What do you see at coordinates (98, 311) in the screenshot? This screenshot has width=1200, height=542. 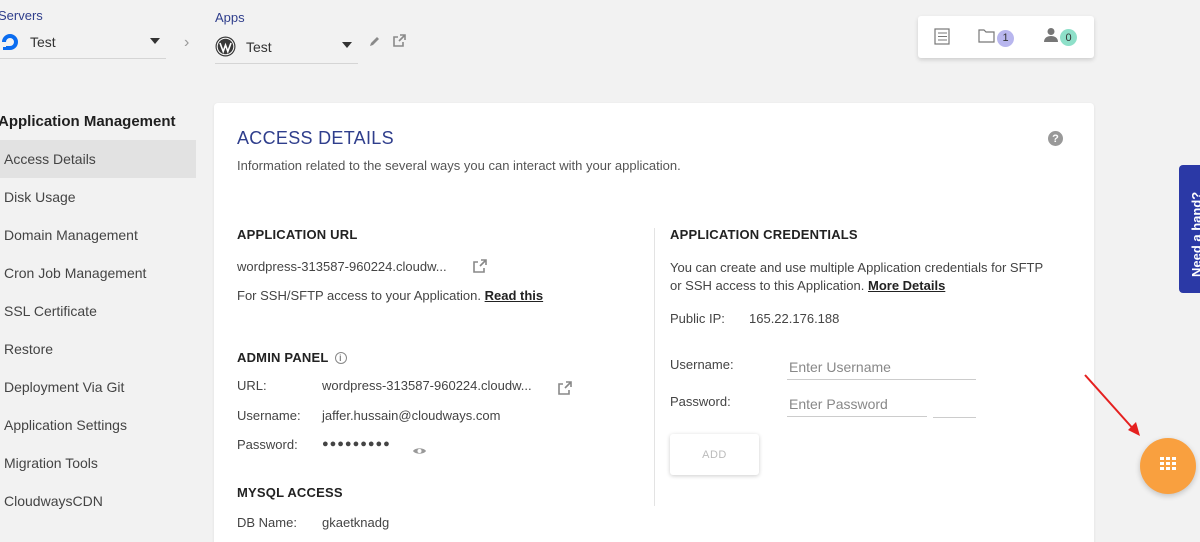 I see `sidebar-item-ssl-certificate: SSL Certificate` at bounding box center [98, 311].